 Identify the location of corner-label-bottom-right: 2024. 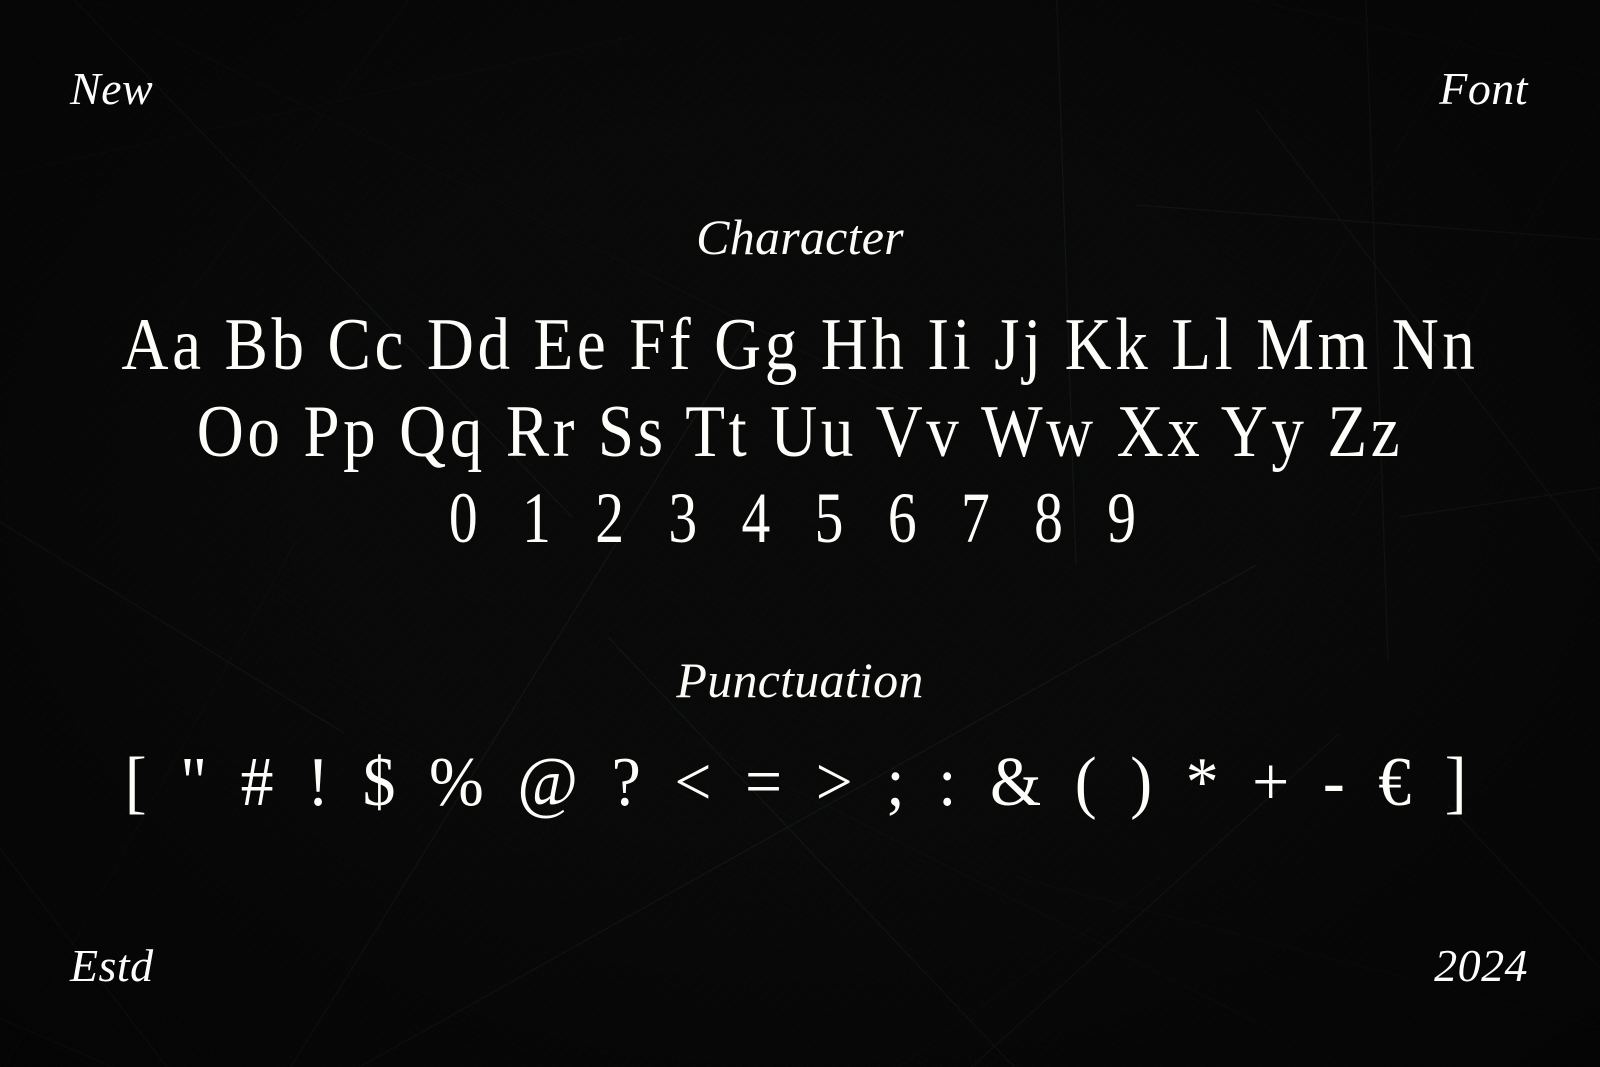
(1481, 965).